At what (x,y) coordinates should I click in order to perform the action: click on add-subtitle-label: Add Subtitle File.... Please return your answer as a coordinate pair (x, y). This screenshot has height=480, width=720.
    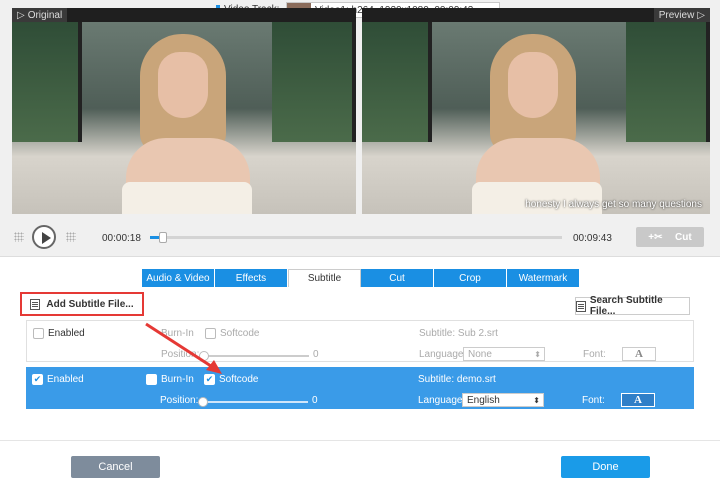
    Looking at the image, I should click on (90, 304).